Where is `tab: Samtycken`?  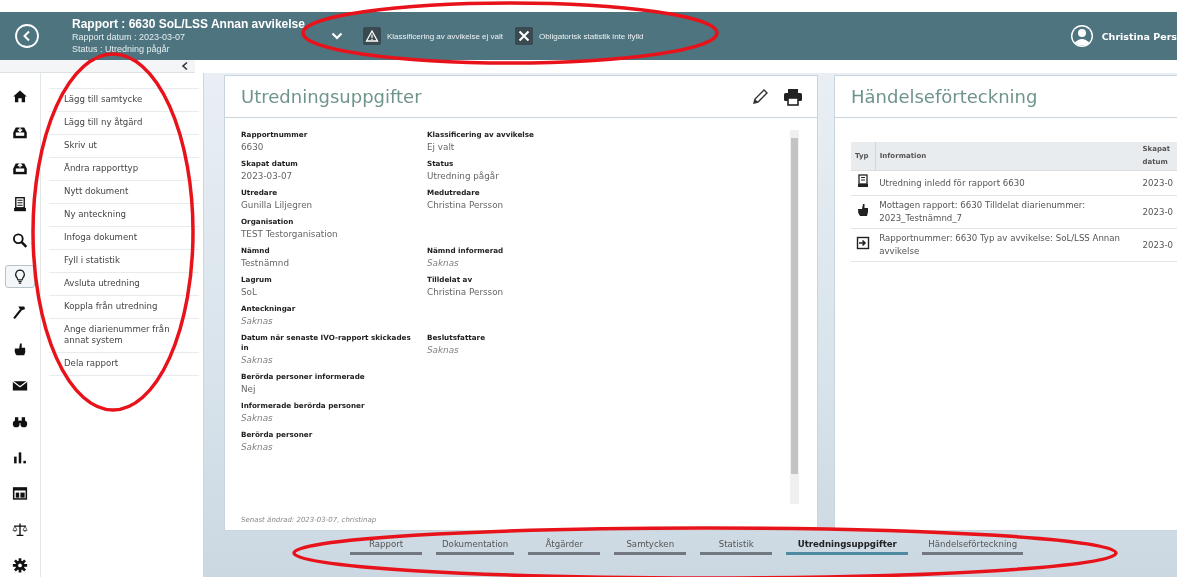
tab: Samtycken is located at coordinates (650, 547).